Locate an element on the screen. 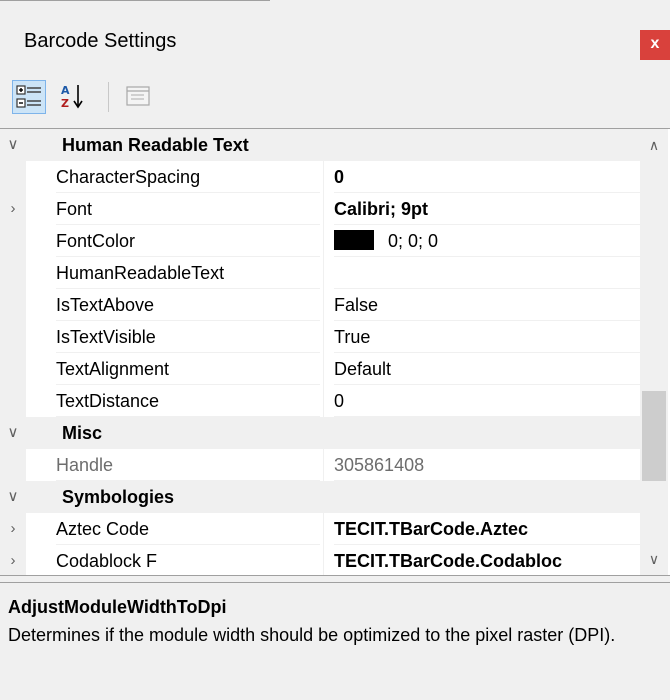 This screenshot has height=700, width=670. property-pages-icon is located at coordinates (138, 96).